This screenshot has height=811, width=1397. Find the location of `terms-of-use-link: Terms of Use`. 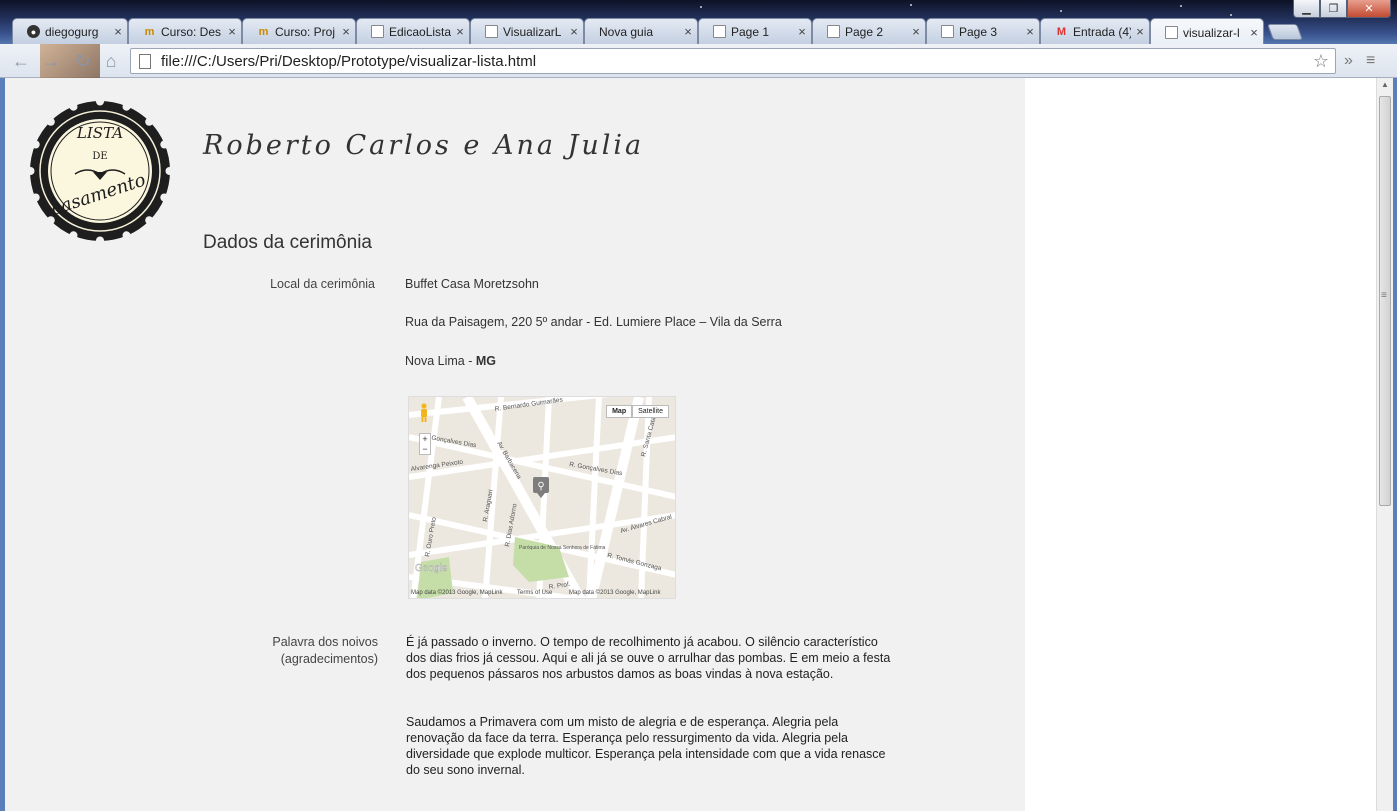

terms-of-use-link: Terms of Use is located at coordinates (534, 593).